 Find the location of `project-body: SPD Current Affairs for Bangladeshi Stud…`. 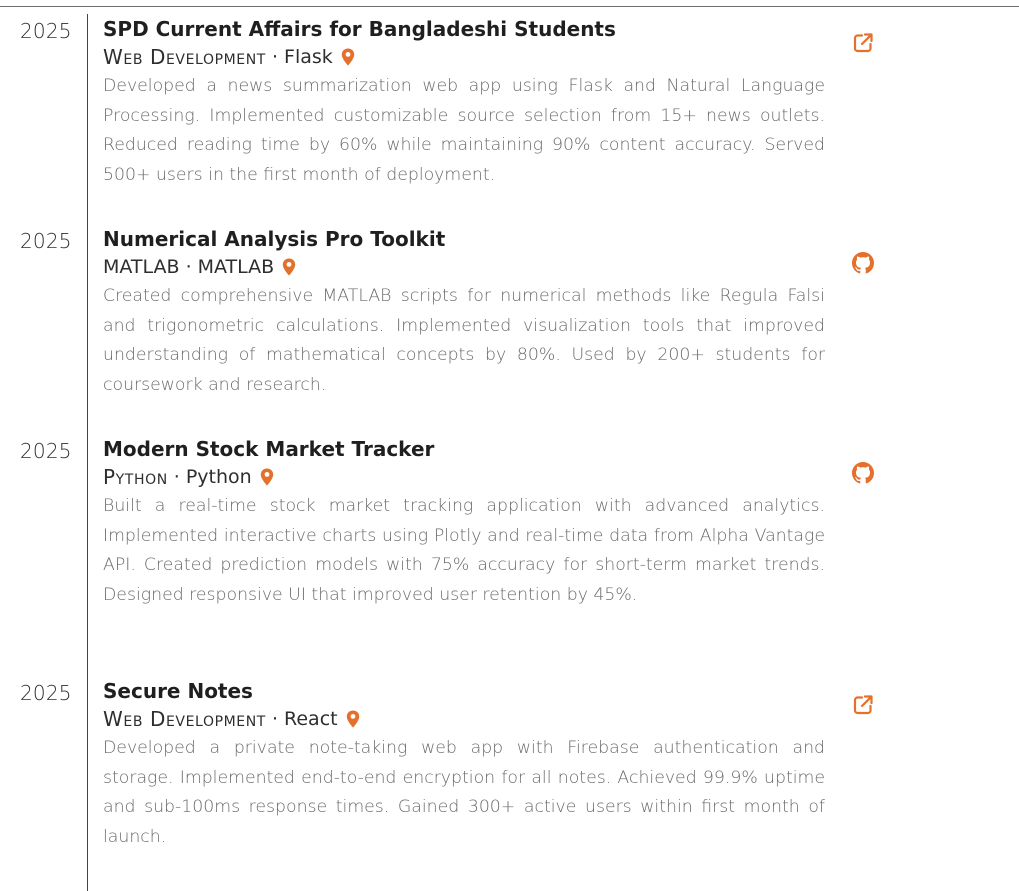

project-body: SPD Current Affairs for Bangladeshi Stud… is located at coordinates (464, 102).